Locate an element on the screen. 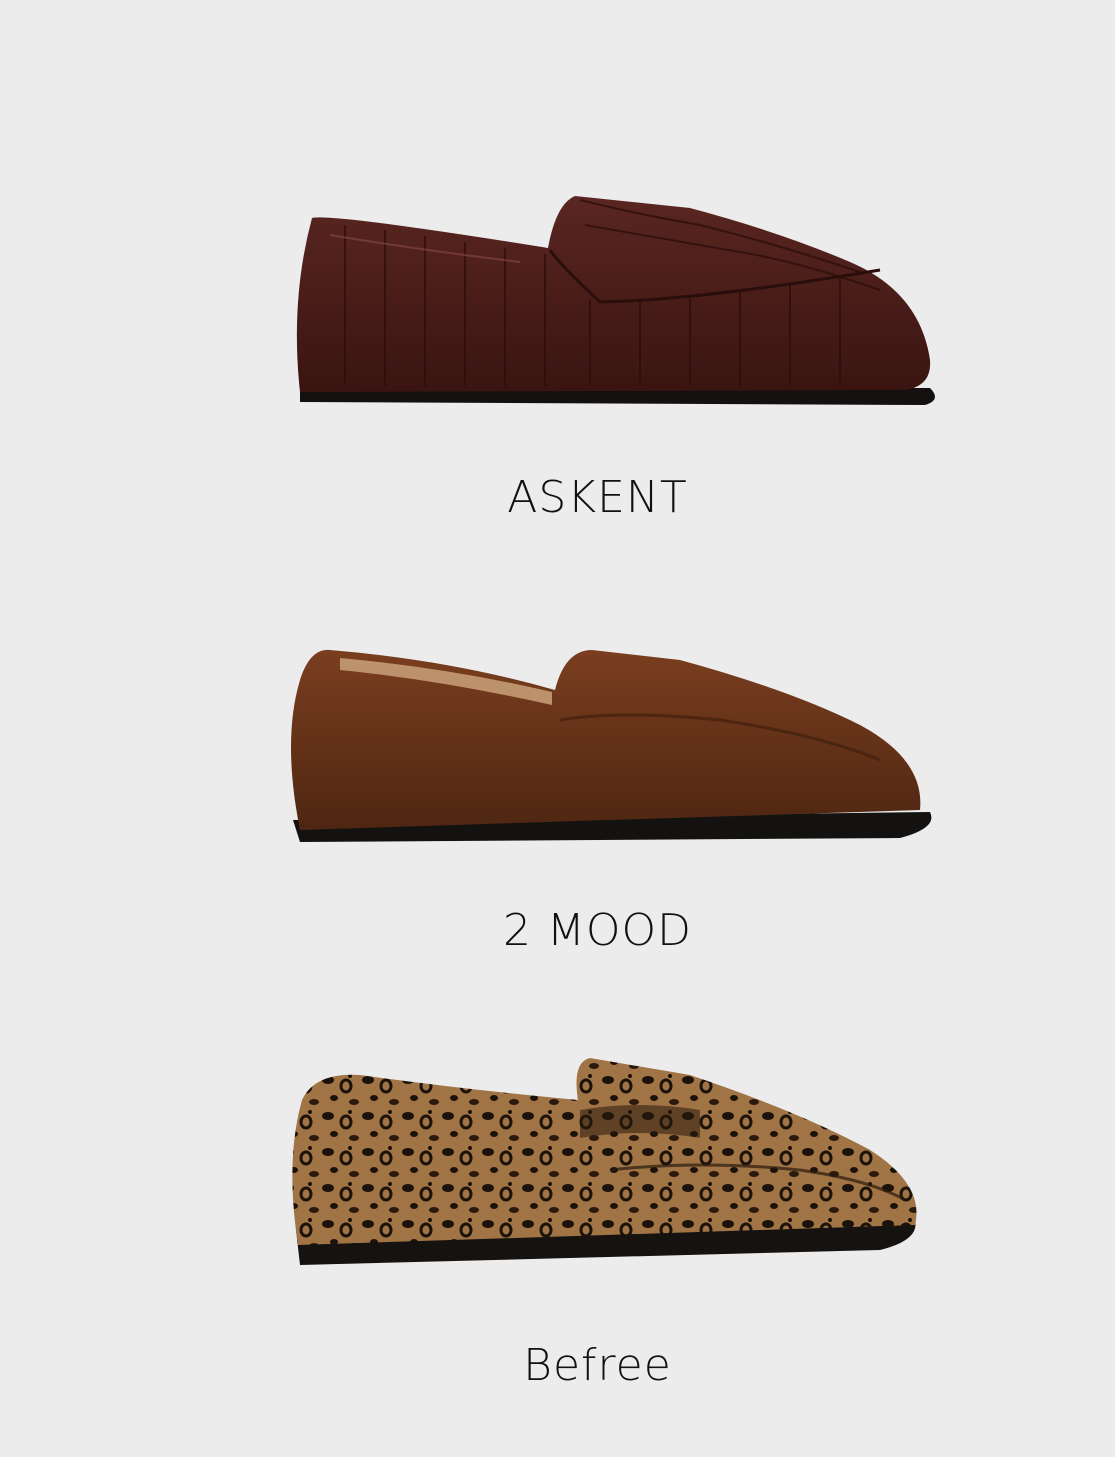 The width and height of the screenshot is (1115, 1457). brand-label: ASKENT is located at coordinates (597, 497).